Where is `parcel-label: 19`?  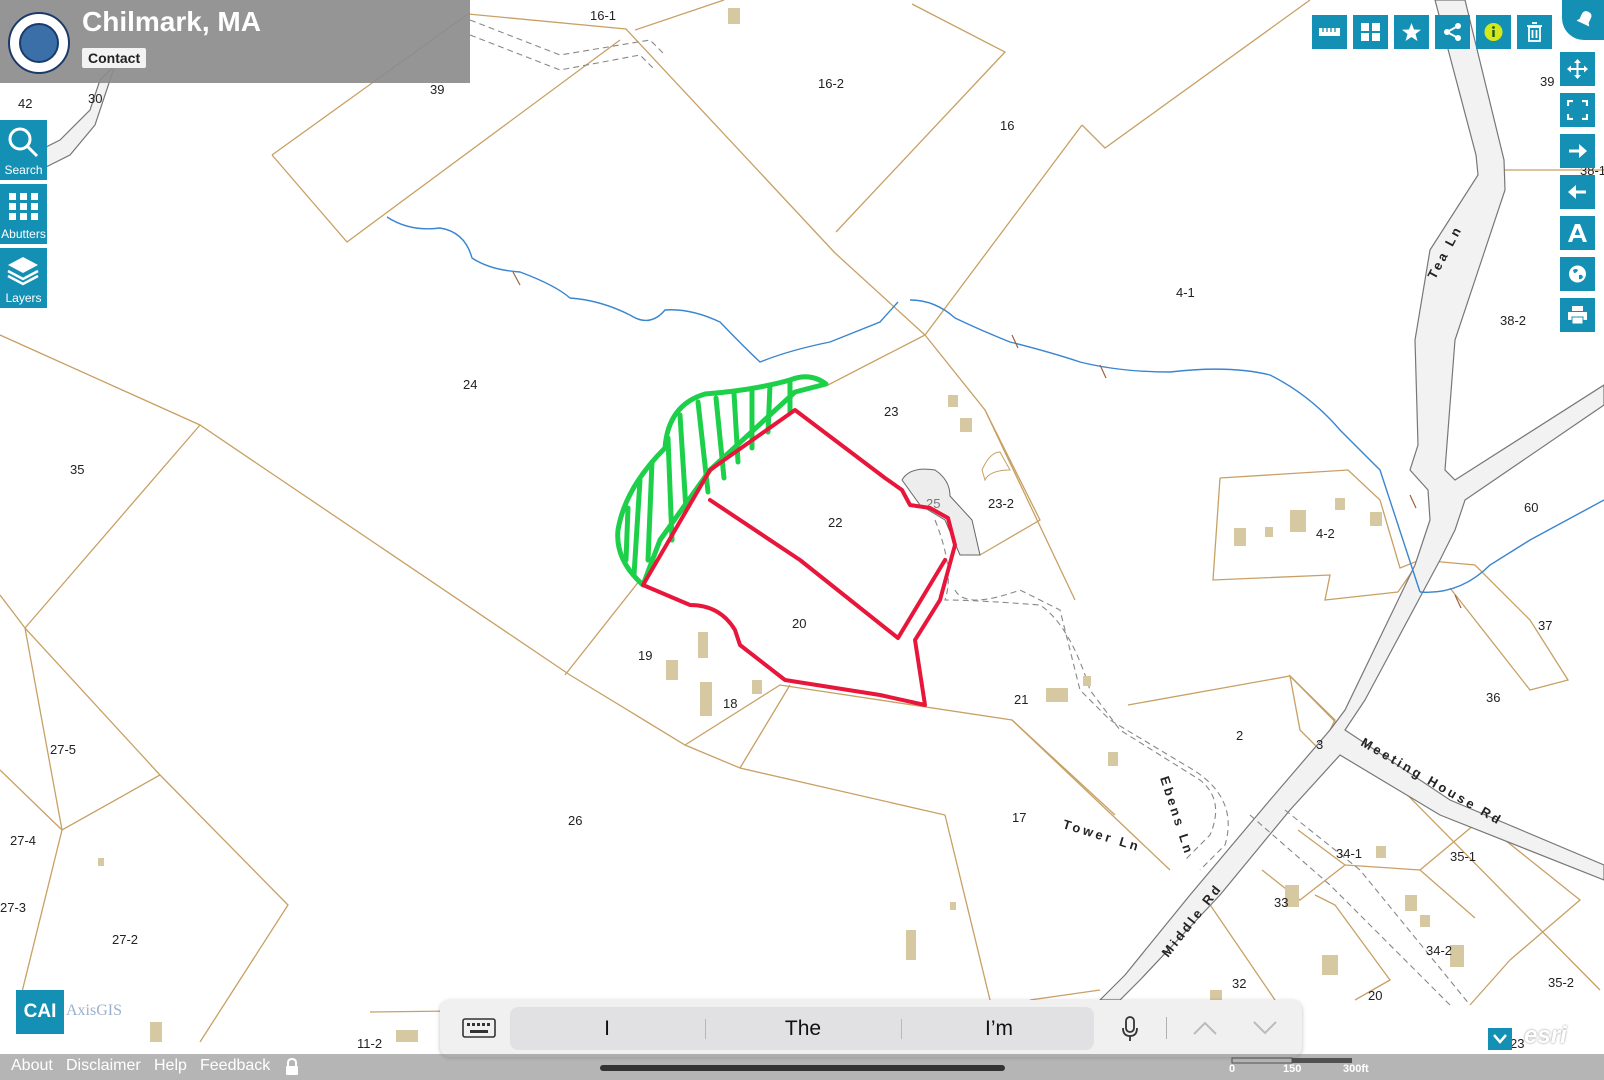 parcel-label: 19 is located at coordinates (645, 655).